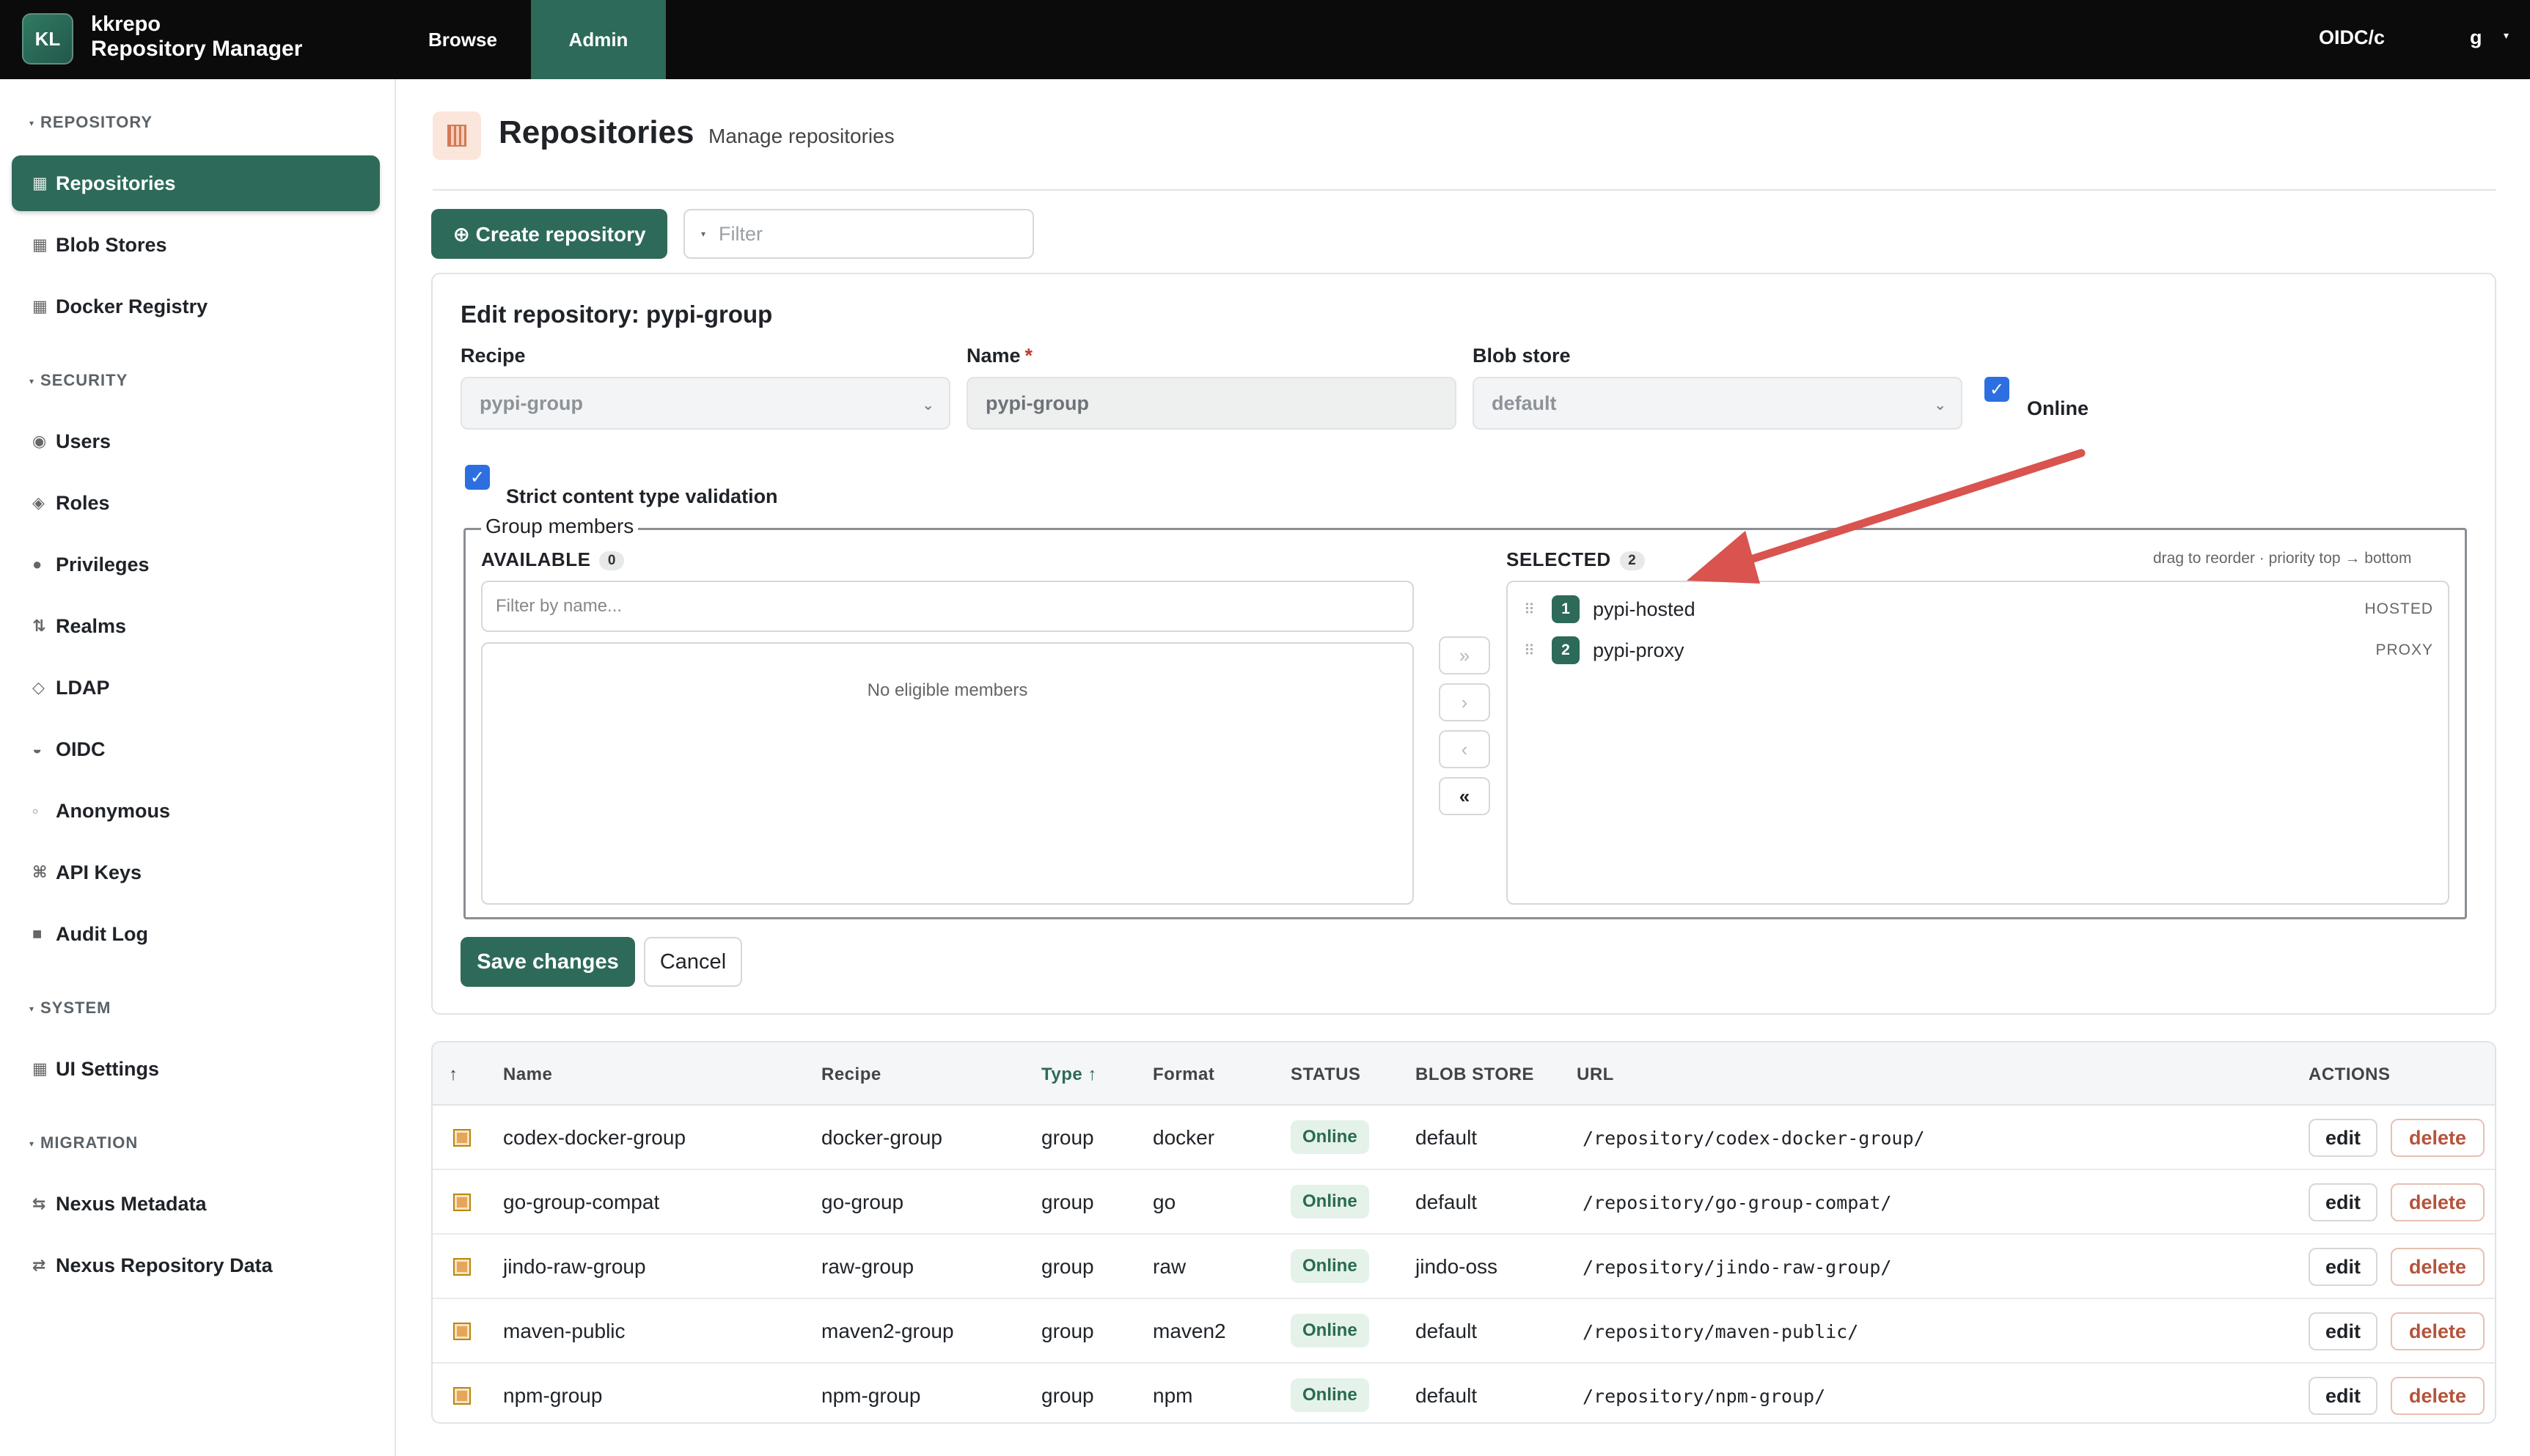 The width and height of the screenshot is (2530, 1456). What do you see at coordinates (196, 441) in the screenshot?
I see `sidebar-item-users: ◉ Users` at bounding box center [196, 441].